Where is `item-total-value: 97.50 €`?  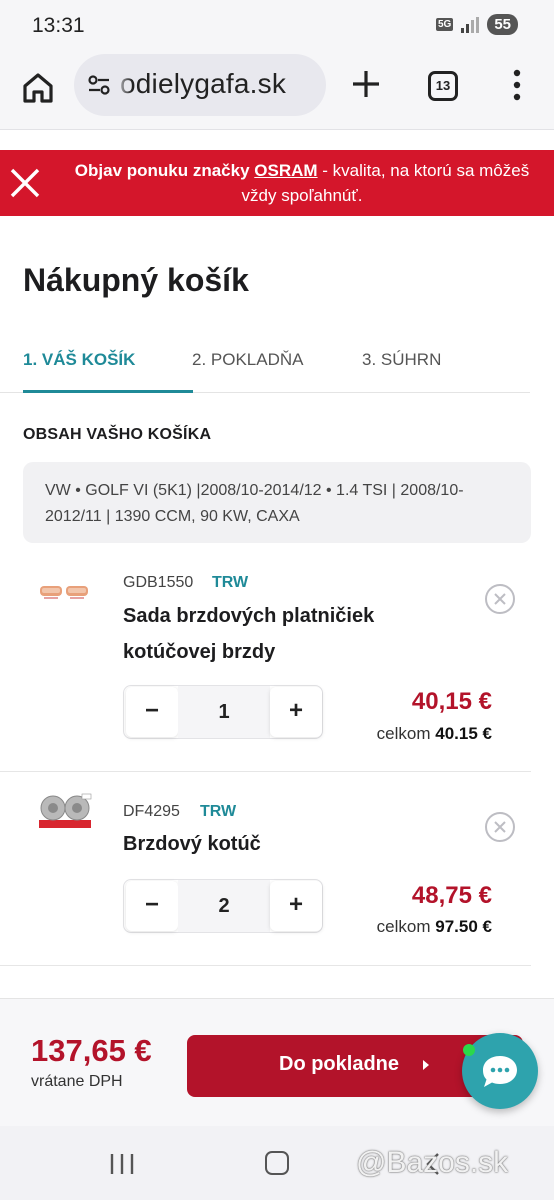 item-total-value: 97.50 € is located at coordinates (463, 926).